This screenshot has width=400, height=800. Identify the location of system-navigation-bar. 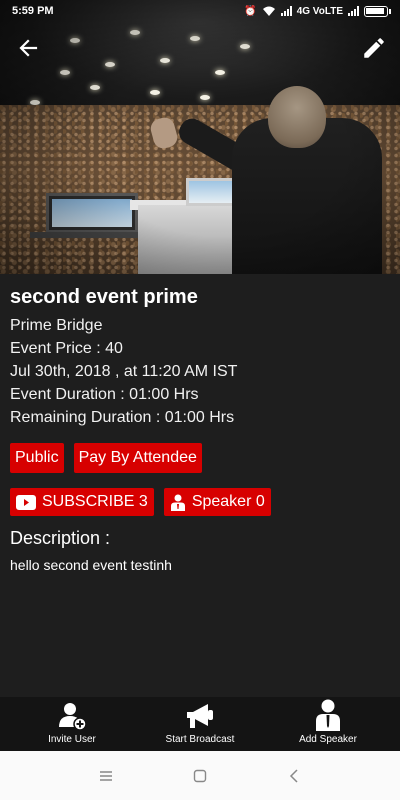
(200, 775).